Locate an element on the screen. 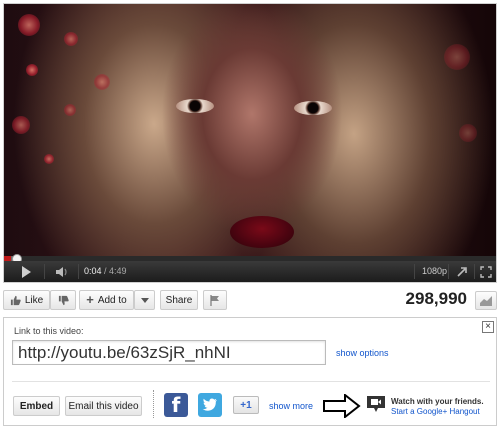 The image size is (500, 429). like-button: Like is located at coordinates (26, 300).